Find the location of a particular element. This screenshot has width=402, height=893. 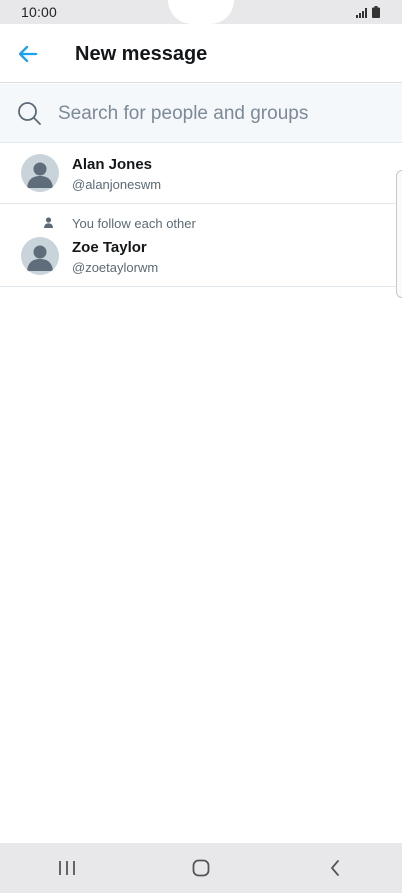

status-bar: 10:00 is located at coordinates (201, 12).